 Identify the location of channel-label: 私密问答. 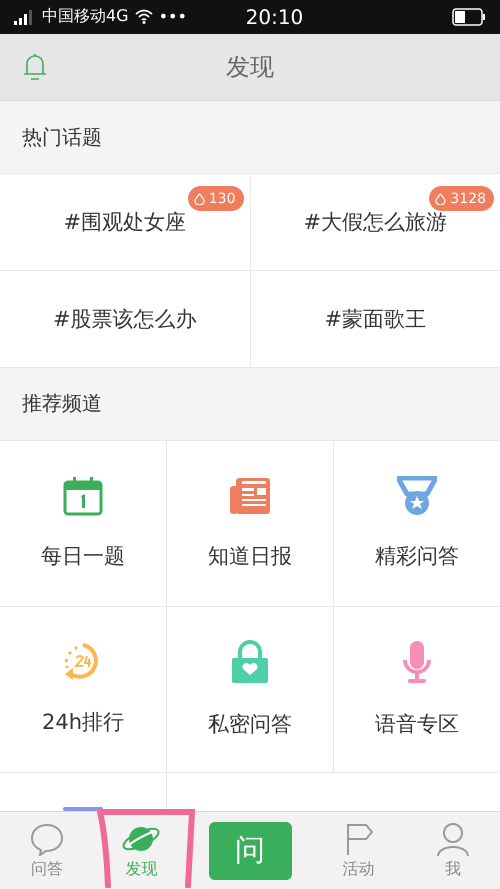
(250, 724).